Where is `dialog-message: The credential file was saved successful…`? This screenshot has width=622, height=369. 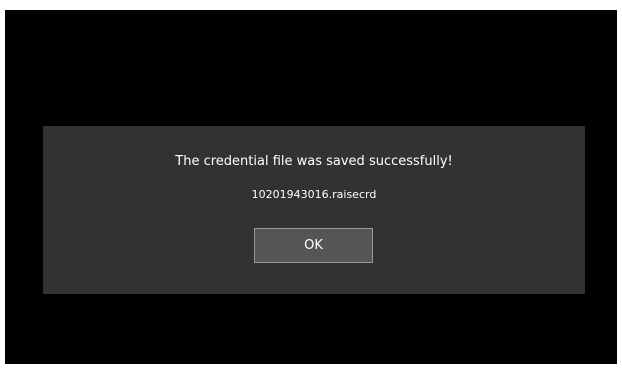
dialog-message: The credential file was saved successful… is located at coordinates (314, 161).